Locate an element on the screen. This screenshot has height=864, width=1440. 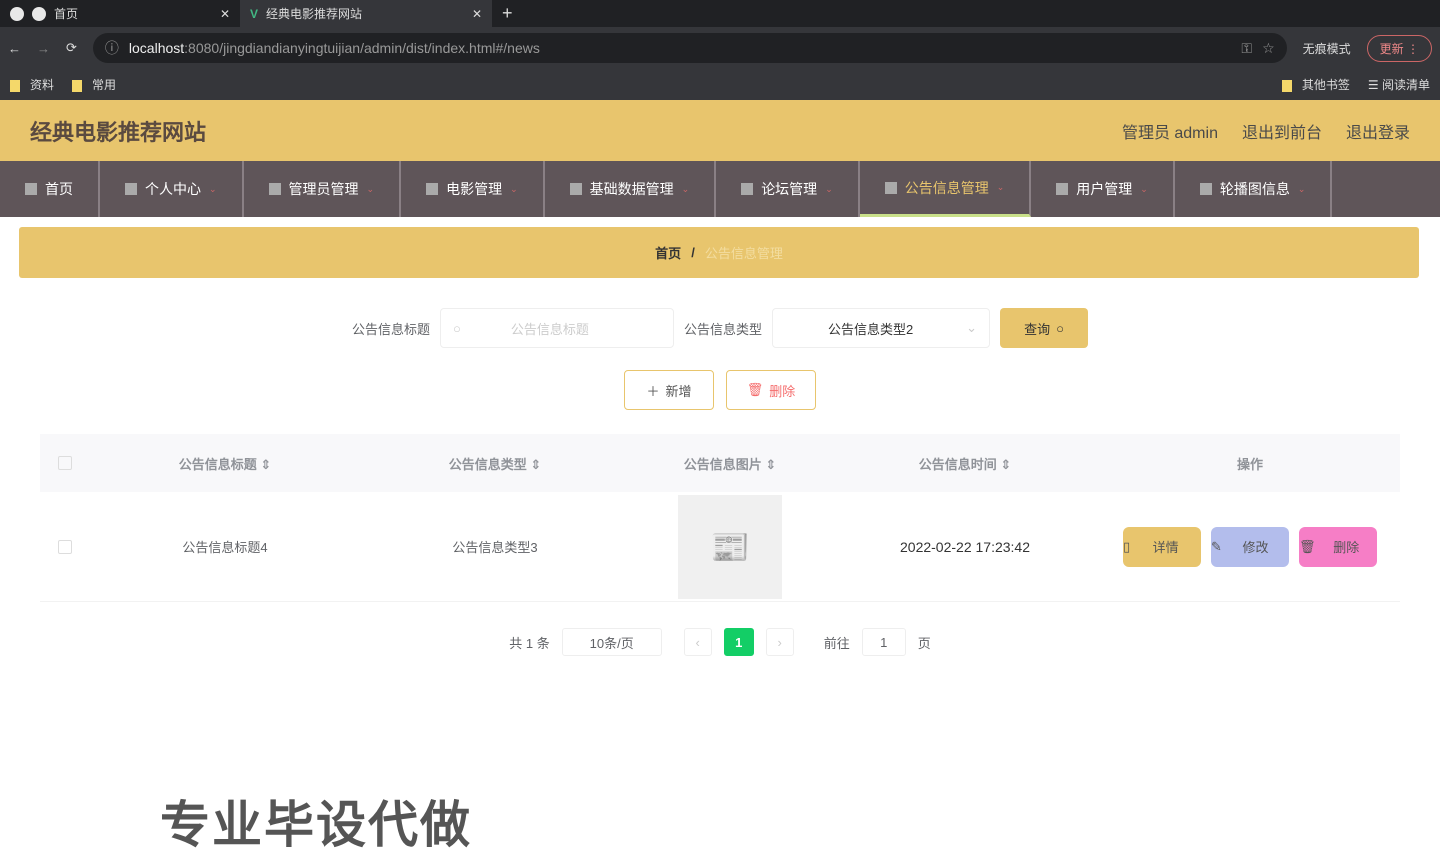
nav-home: 首页 is located at coordinates (50, 189).